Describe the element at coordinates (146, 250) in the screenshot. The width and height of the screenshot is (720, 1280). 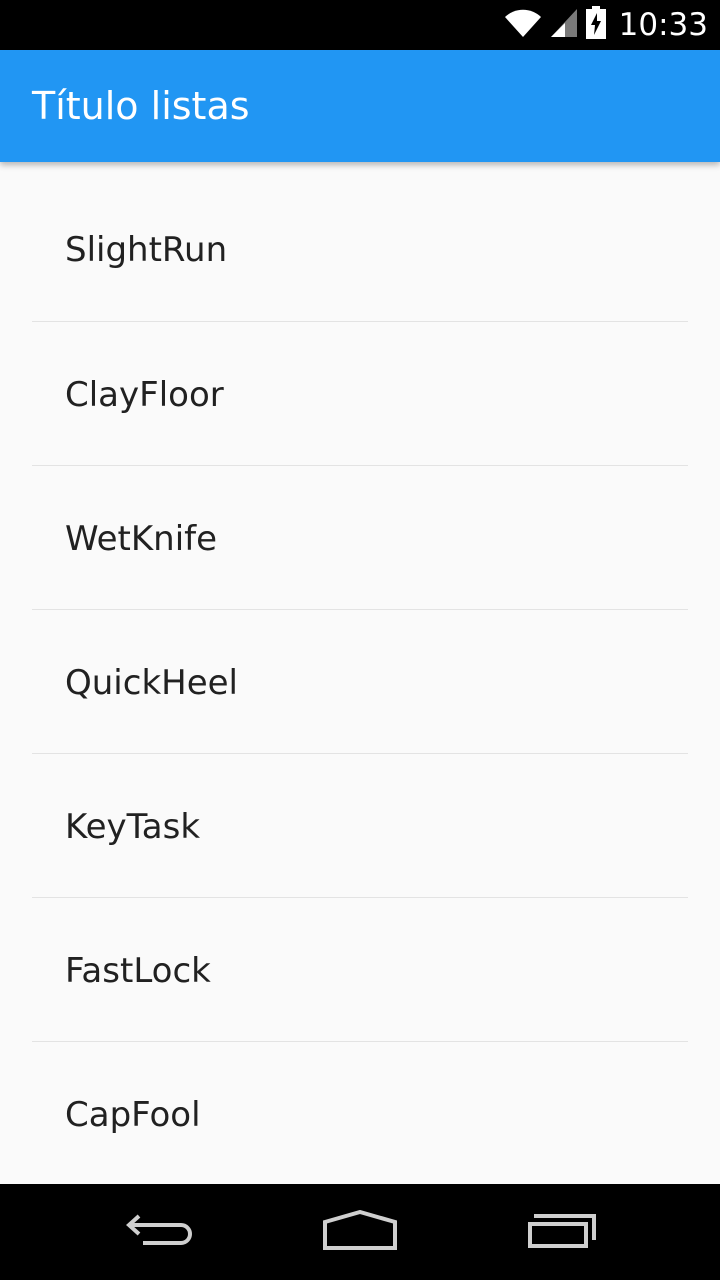
I see `list-item-label: SlightRun` at that location.